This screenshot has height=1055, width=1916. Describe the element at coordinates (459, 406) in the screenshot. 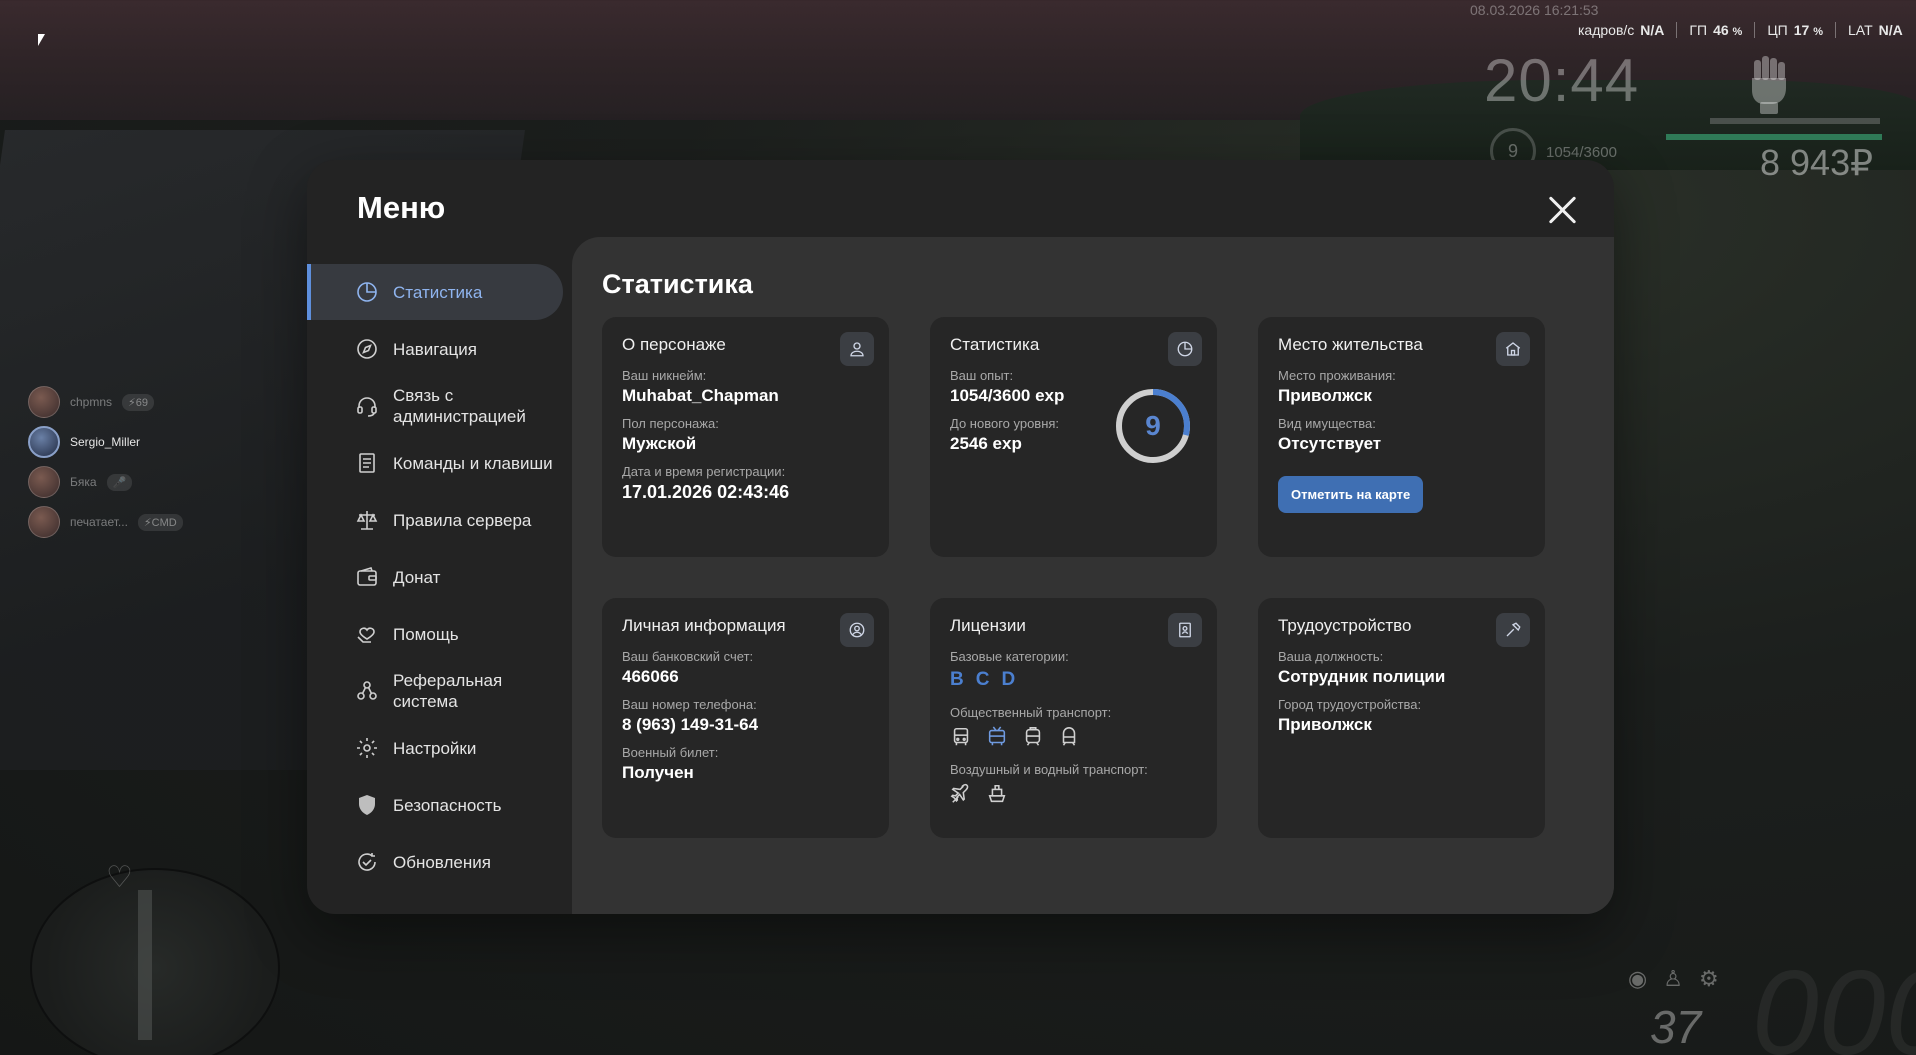

I see `sidebar-item-label: Связь с администрацией` at that location.